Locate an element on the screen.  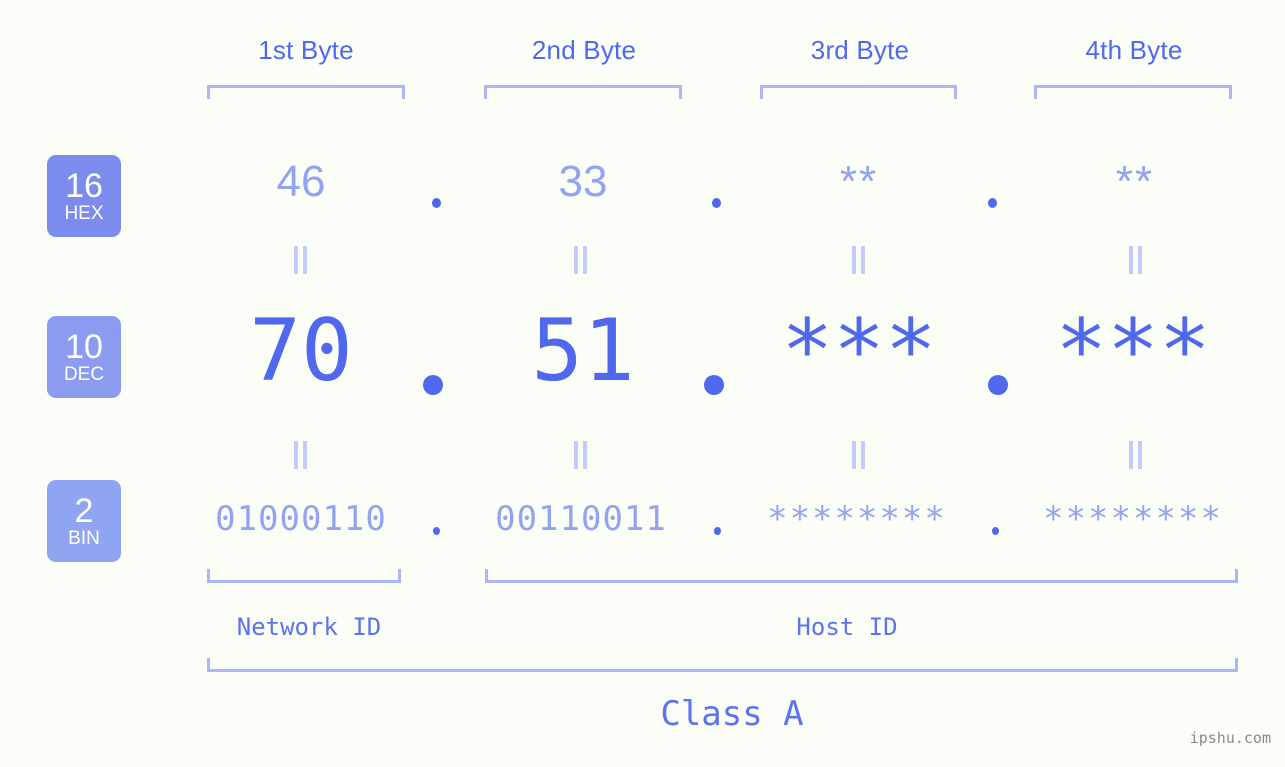
byte-header-2: 2nd Byte is located at coordinates (584, 50).